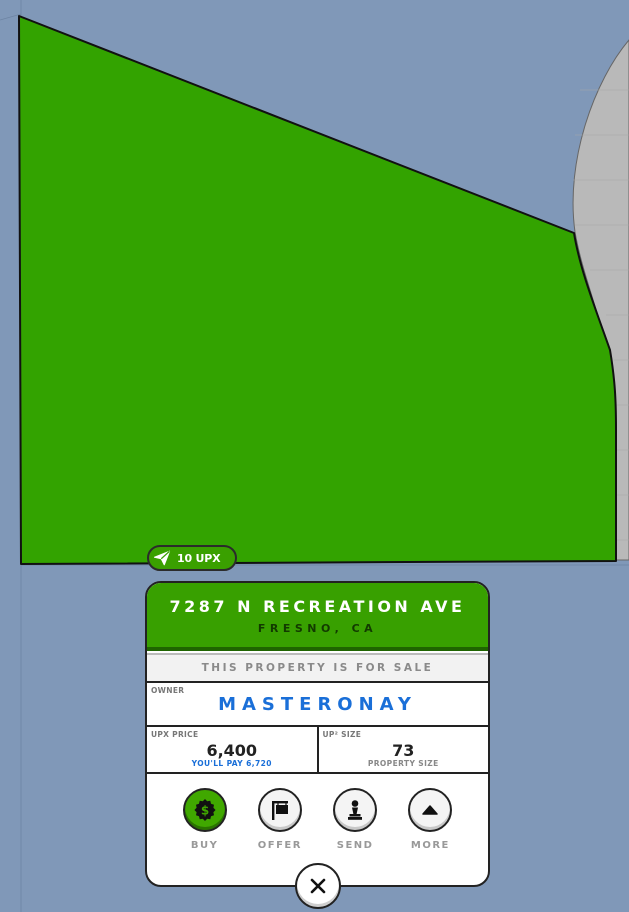 The width and height of the screenshot is (629, 912). I want to click on chess-pawn-icon, so click(355, 810).